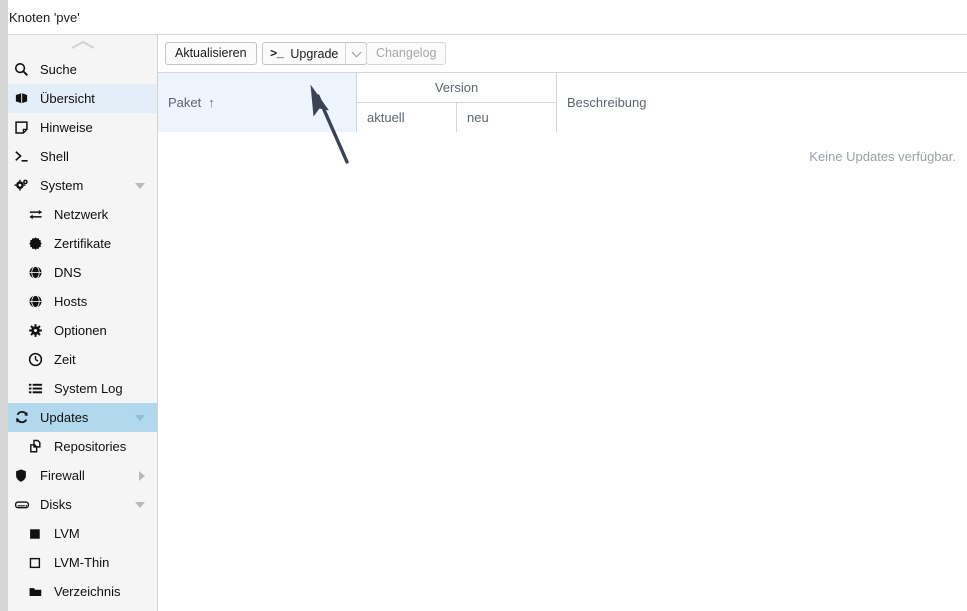 The width and height of the screenshot is (967, 611). I want to click on sidebar-item-system-log: System Log, so click(82, 388).